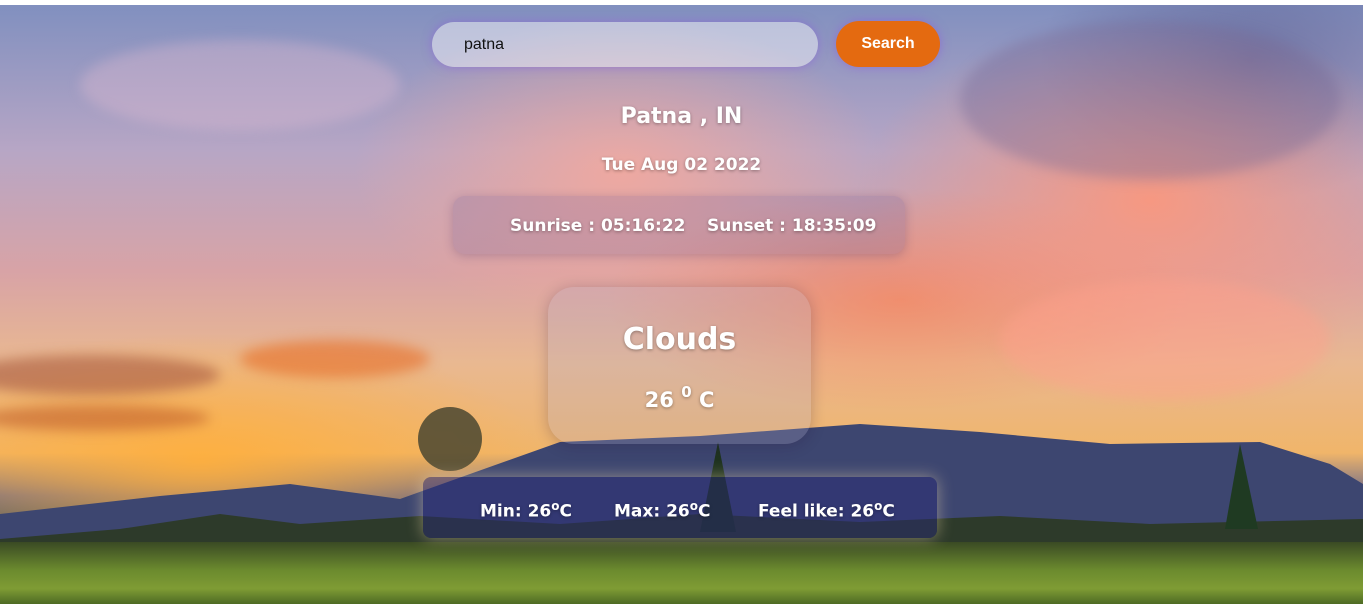 The height and width of the screenshot is (604, 1363). I want to click on sunset-time: Sunset : 18:35:09, so click(792, 226).